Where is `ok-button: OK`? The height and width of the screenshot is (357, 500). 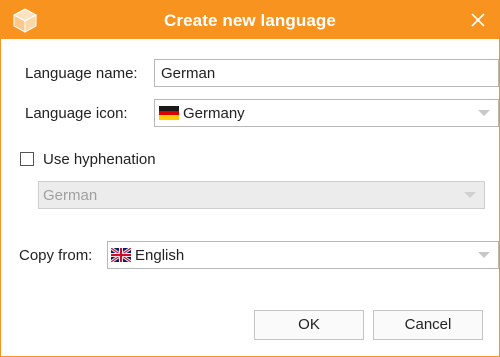 ok-button: OK is located at coordinates (309, 325).